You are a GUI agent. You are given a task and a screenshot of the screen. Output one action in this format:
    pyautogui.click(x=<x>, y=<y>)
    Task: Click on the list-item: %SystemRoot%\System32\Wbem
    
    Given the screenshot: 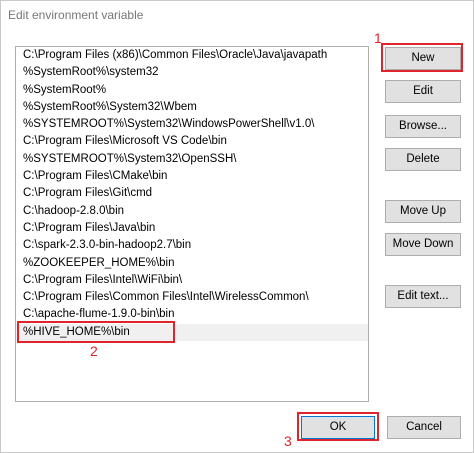 What is the action you would take?
    pyautogui.click(x=192, y=107)
    